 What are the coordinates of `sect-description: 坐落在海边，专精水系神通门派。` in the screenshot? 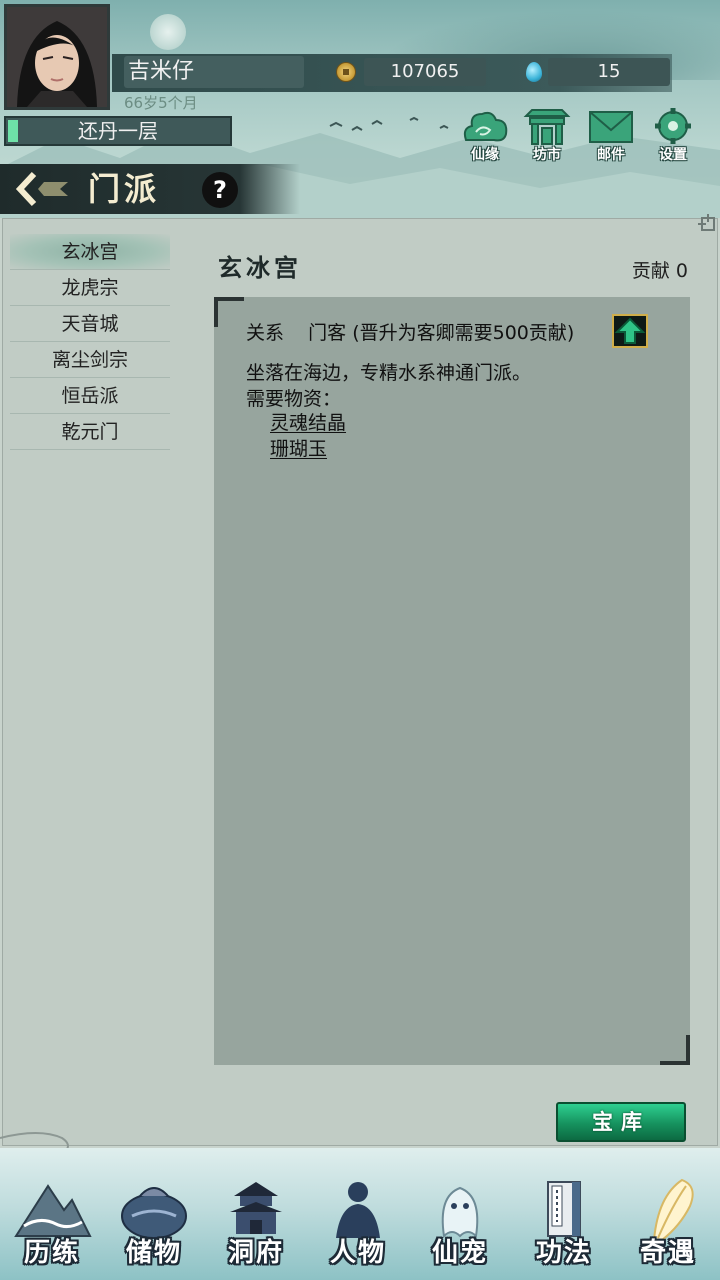 It's located at (389, 373).